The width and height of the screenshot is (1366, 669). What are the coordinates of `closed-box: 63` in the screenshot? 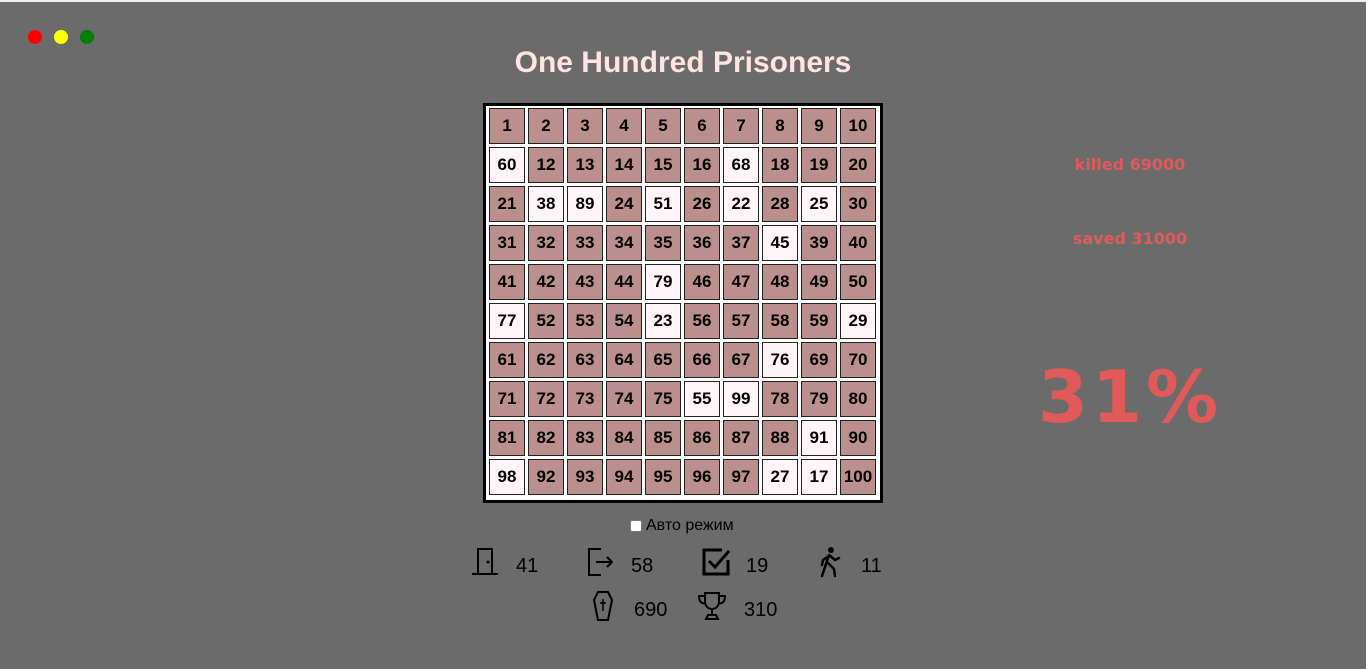 It's located at (585, 360).